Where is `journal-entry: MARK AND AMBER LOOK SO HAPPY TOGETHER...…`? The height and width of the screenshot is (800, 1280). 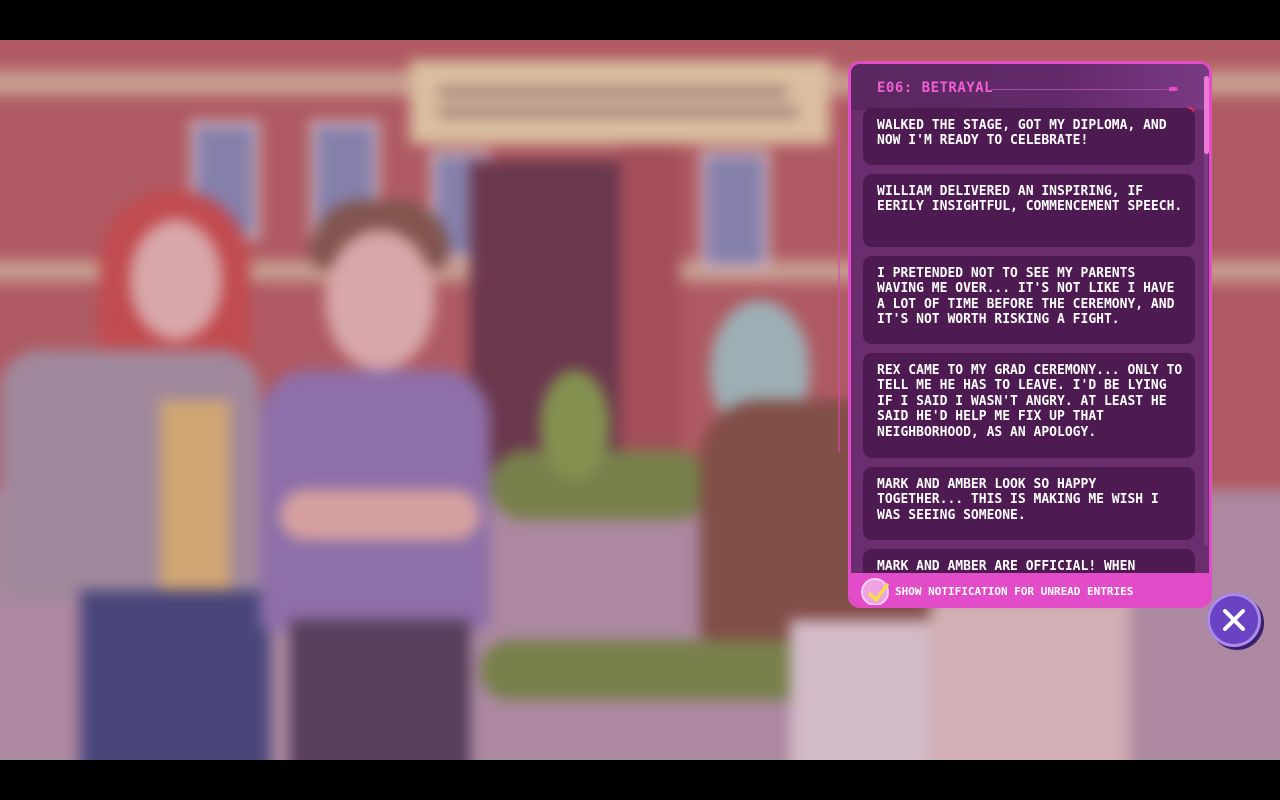 journal-entry: MARK AND AMBER LOOK SO HAPPY TOGETHER...… is located at coordinates (1029, 503).